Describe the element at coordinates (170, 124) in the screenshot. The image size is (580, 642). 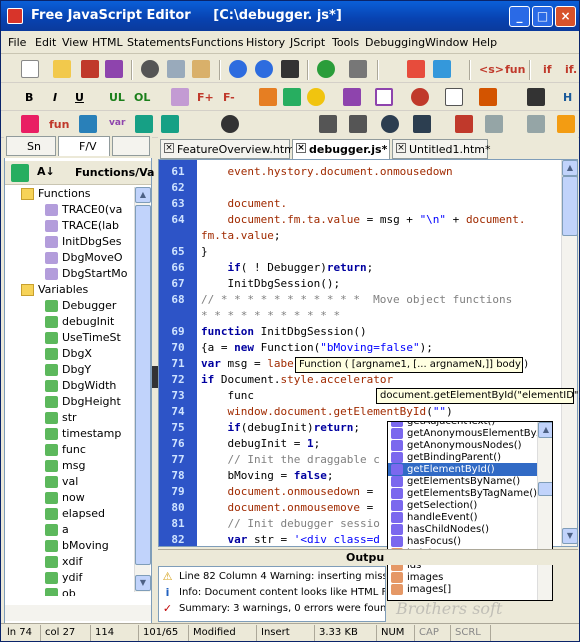
I see `books-icon` at that location.